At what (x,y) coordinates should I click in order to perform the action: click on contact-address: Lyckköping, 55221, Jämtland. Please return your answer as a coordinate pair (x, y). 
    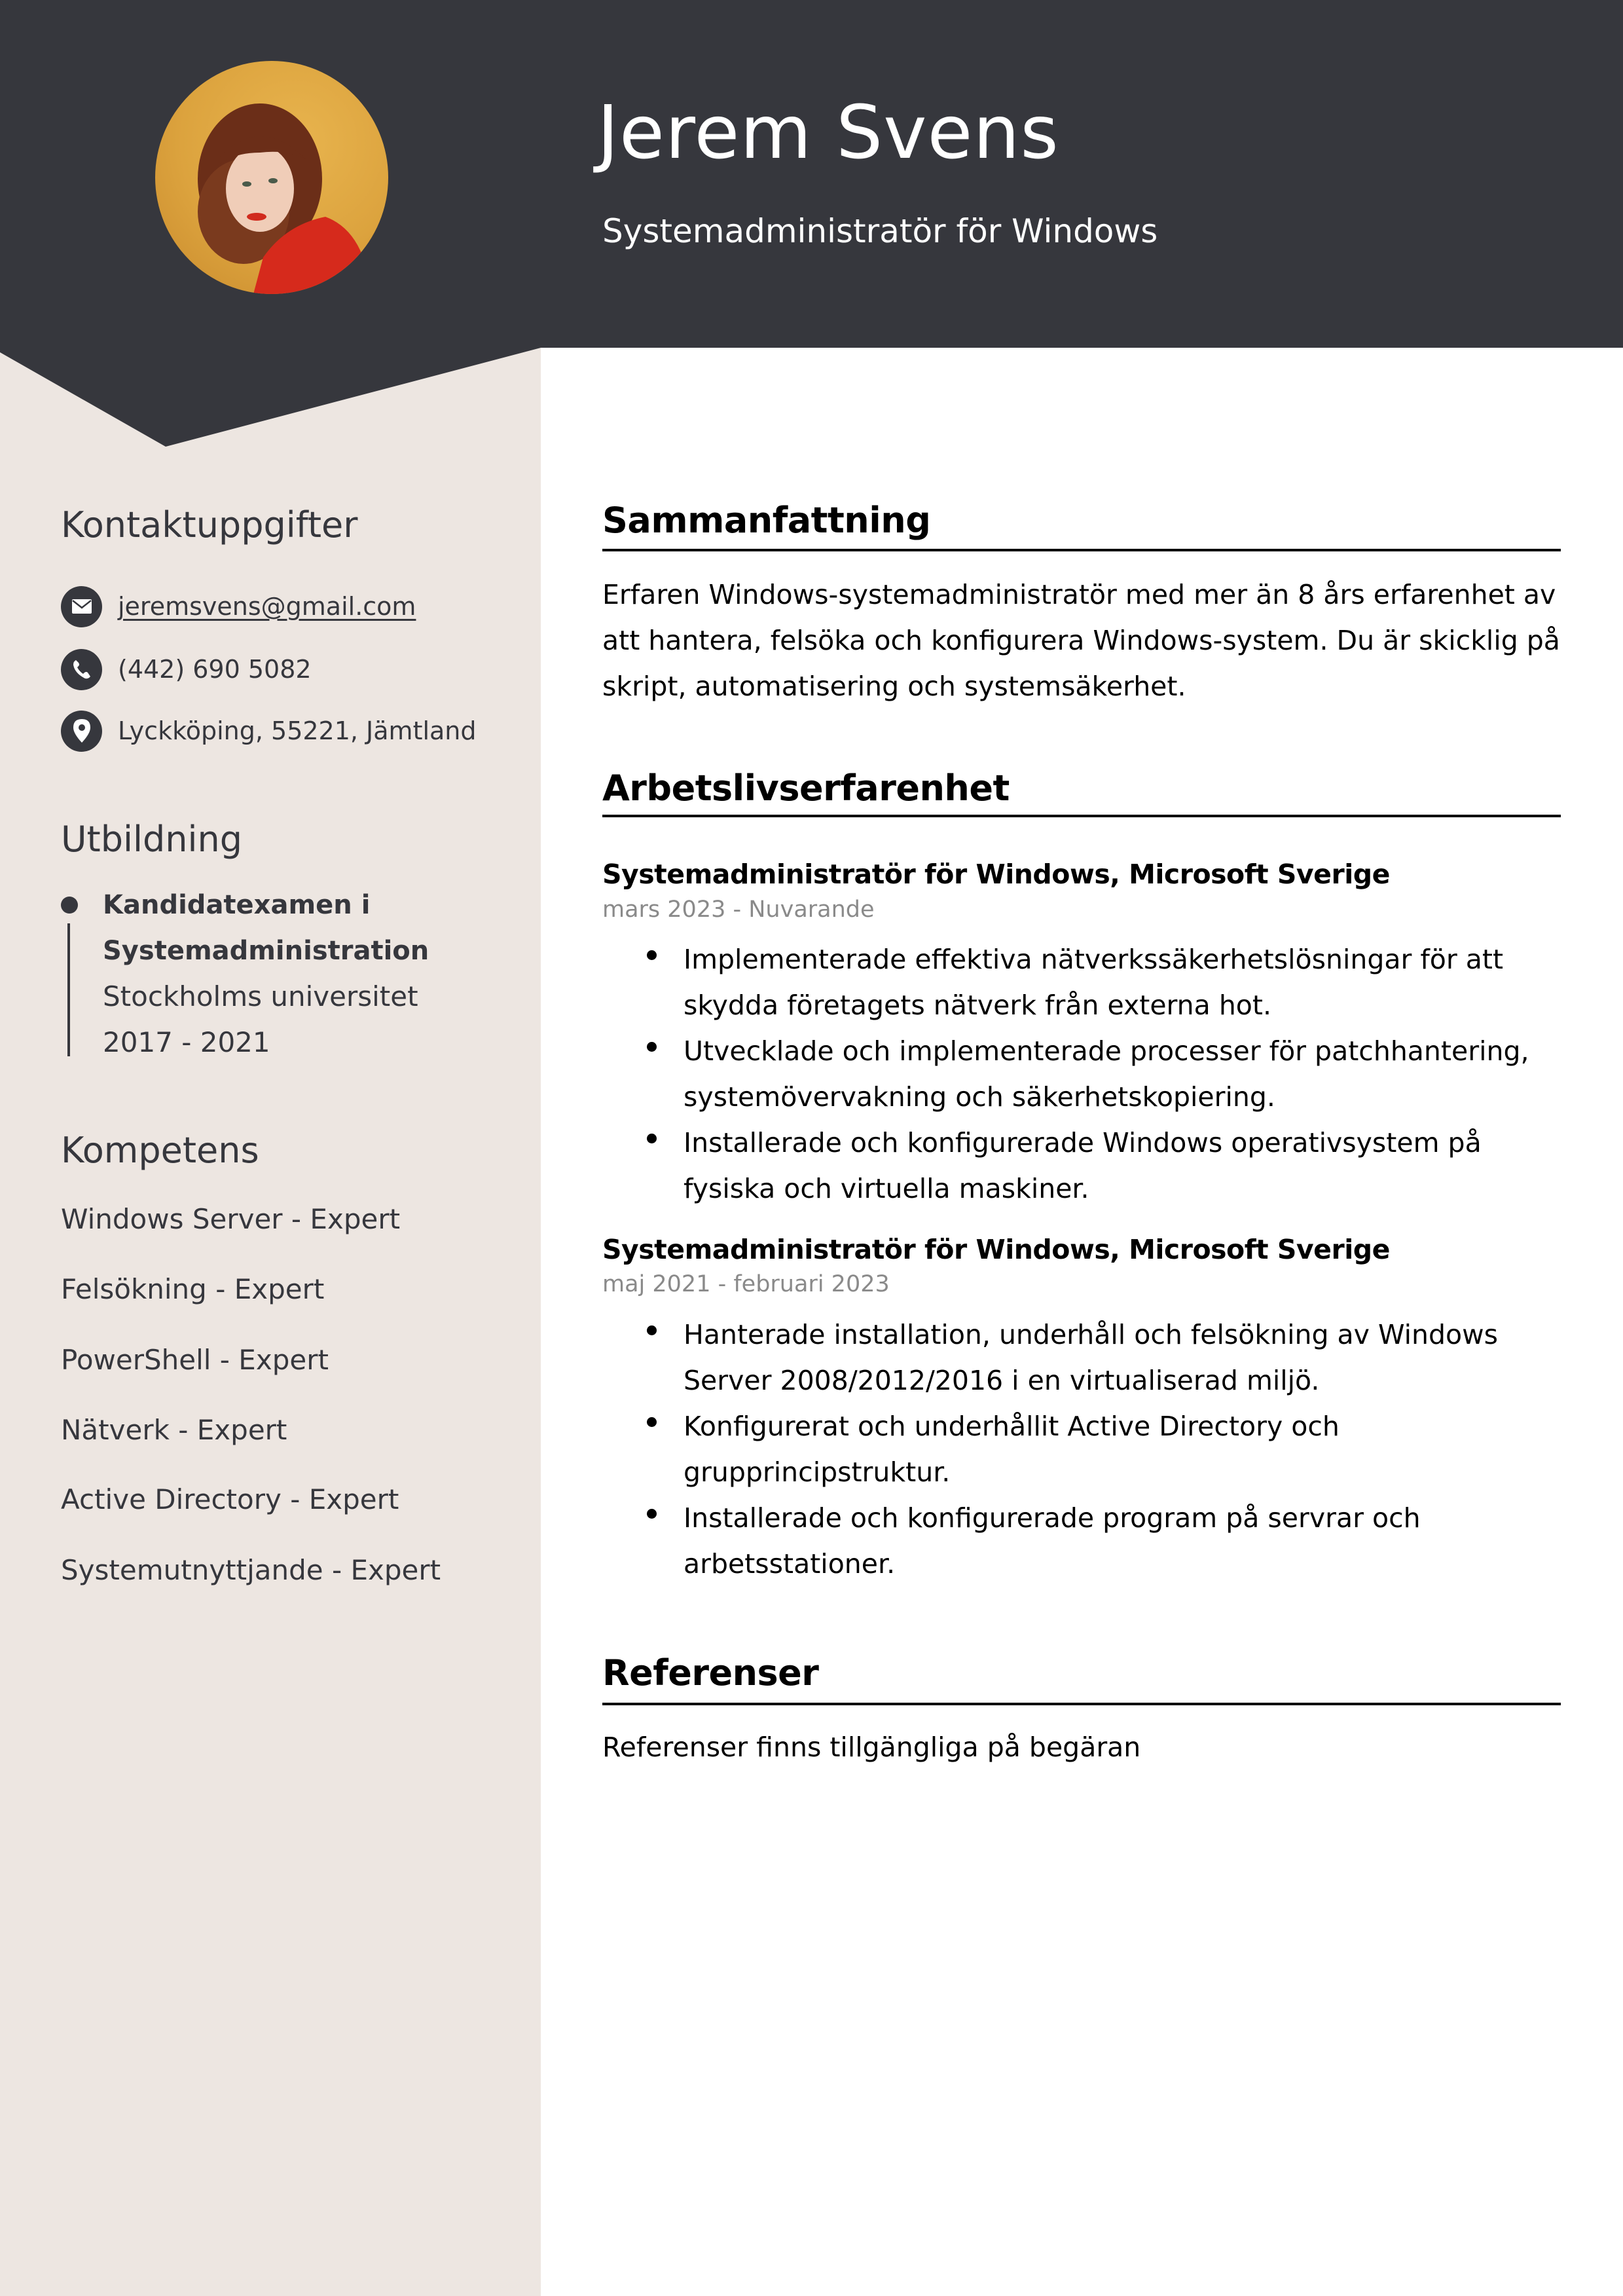
    Looking at the image, I should click on (269, 731).